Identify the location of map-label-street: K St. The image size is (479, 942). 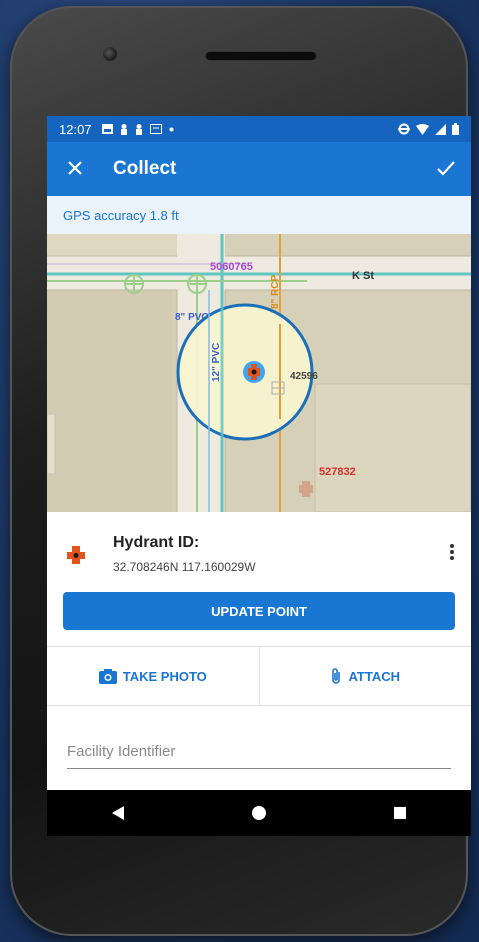
(363, 276).